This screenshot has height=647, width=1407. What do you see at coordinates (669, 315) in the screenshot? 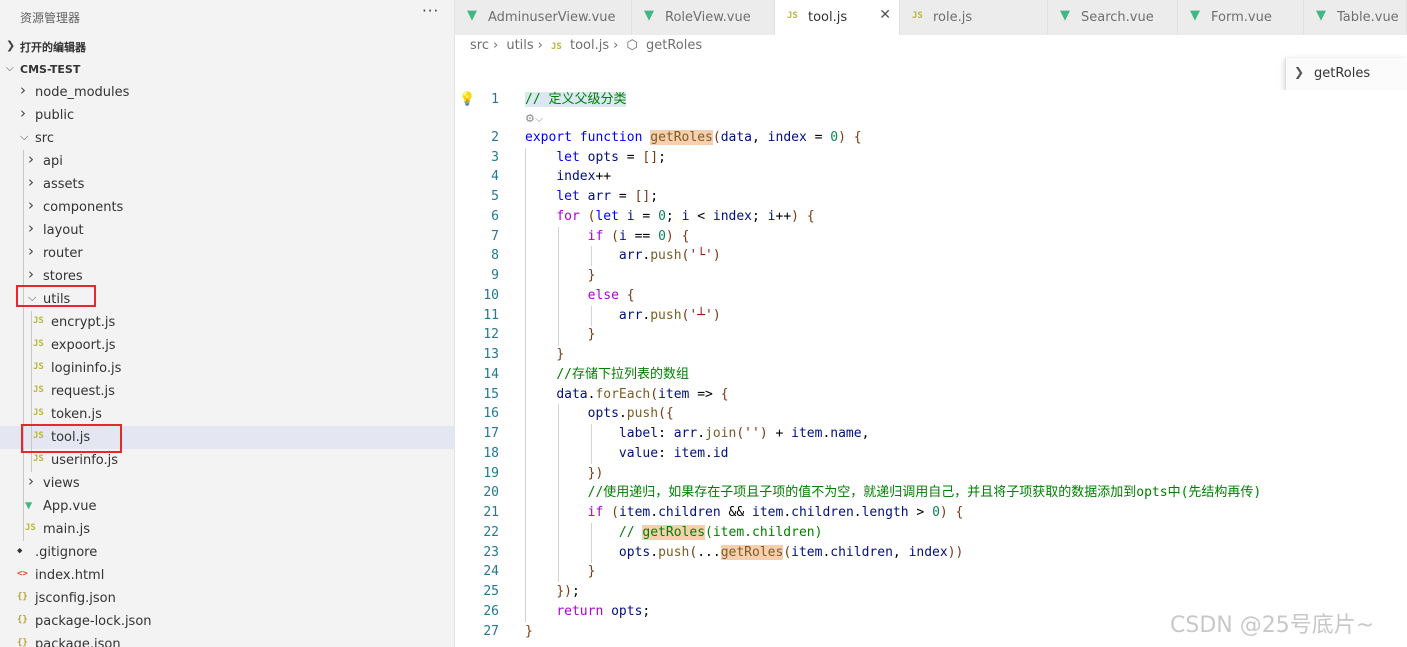
I see `code-text: arr.push('┴')` at bounding box center [669, 315].